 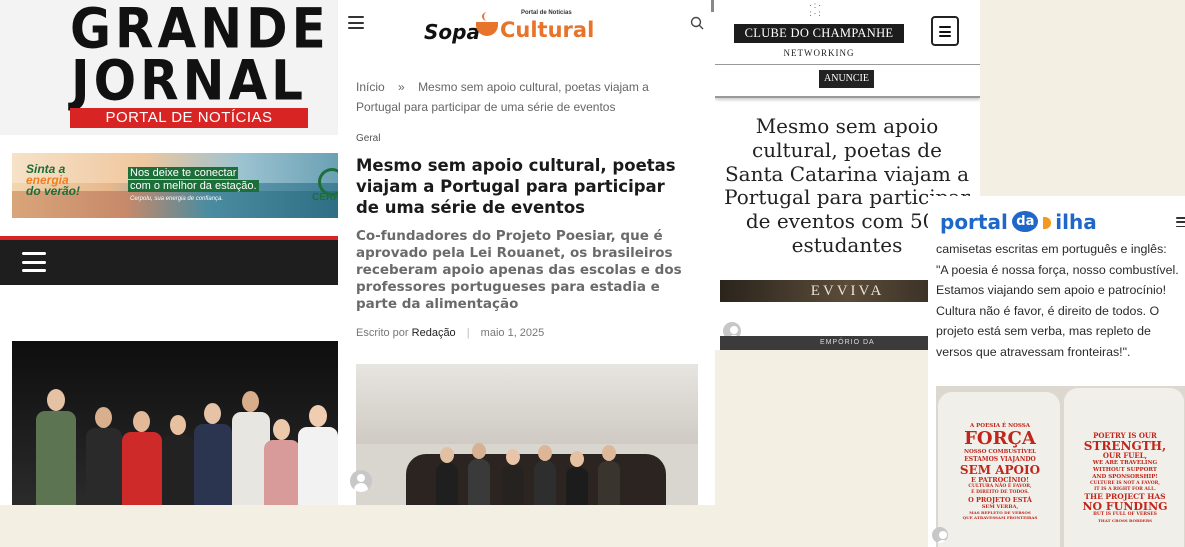 What do you see at coordinates (999, 452) in the screenshot?
I see `shirt-line: NOSSO COMBUSTÍVEL` at bounding box center [999, 452].